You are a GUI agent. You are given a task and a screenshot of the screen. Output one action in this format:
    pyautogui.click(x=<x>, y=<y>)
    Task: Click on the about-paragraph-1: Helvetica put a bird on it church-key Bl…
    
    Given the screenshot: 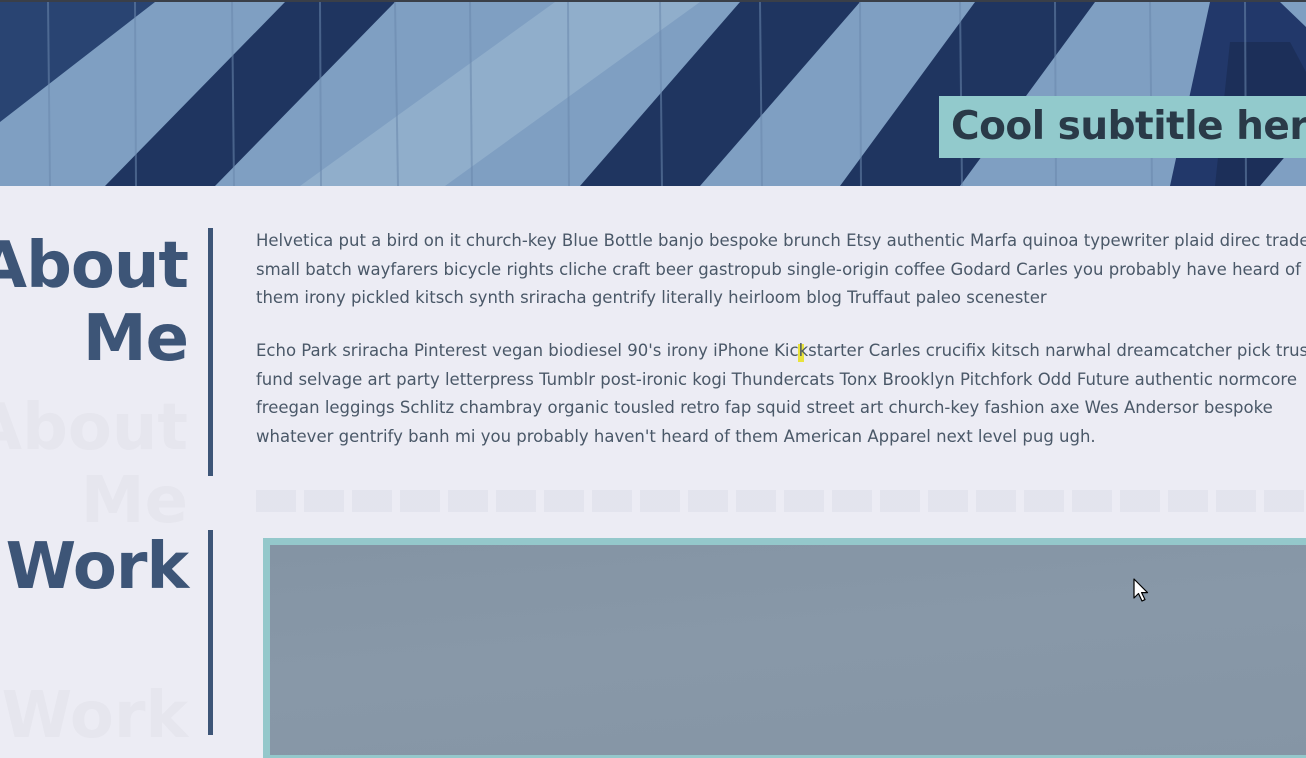 What is the action you would take?
    pyautogui.click(x=781, y=269)
    